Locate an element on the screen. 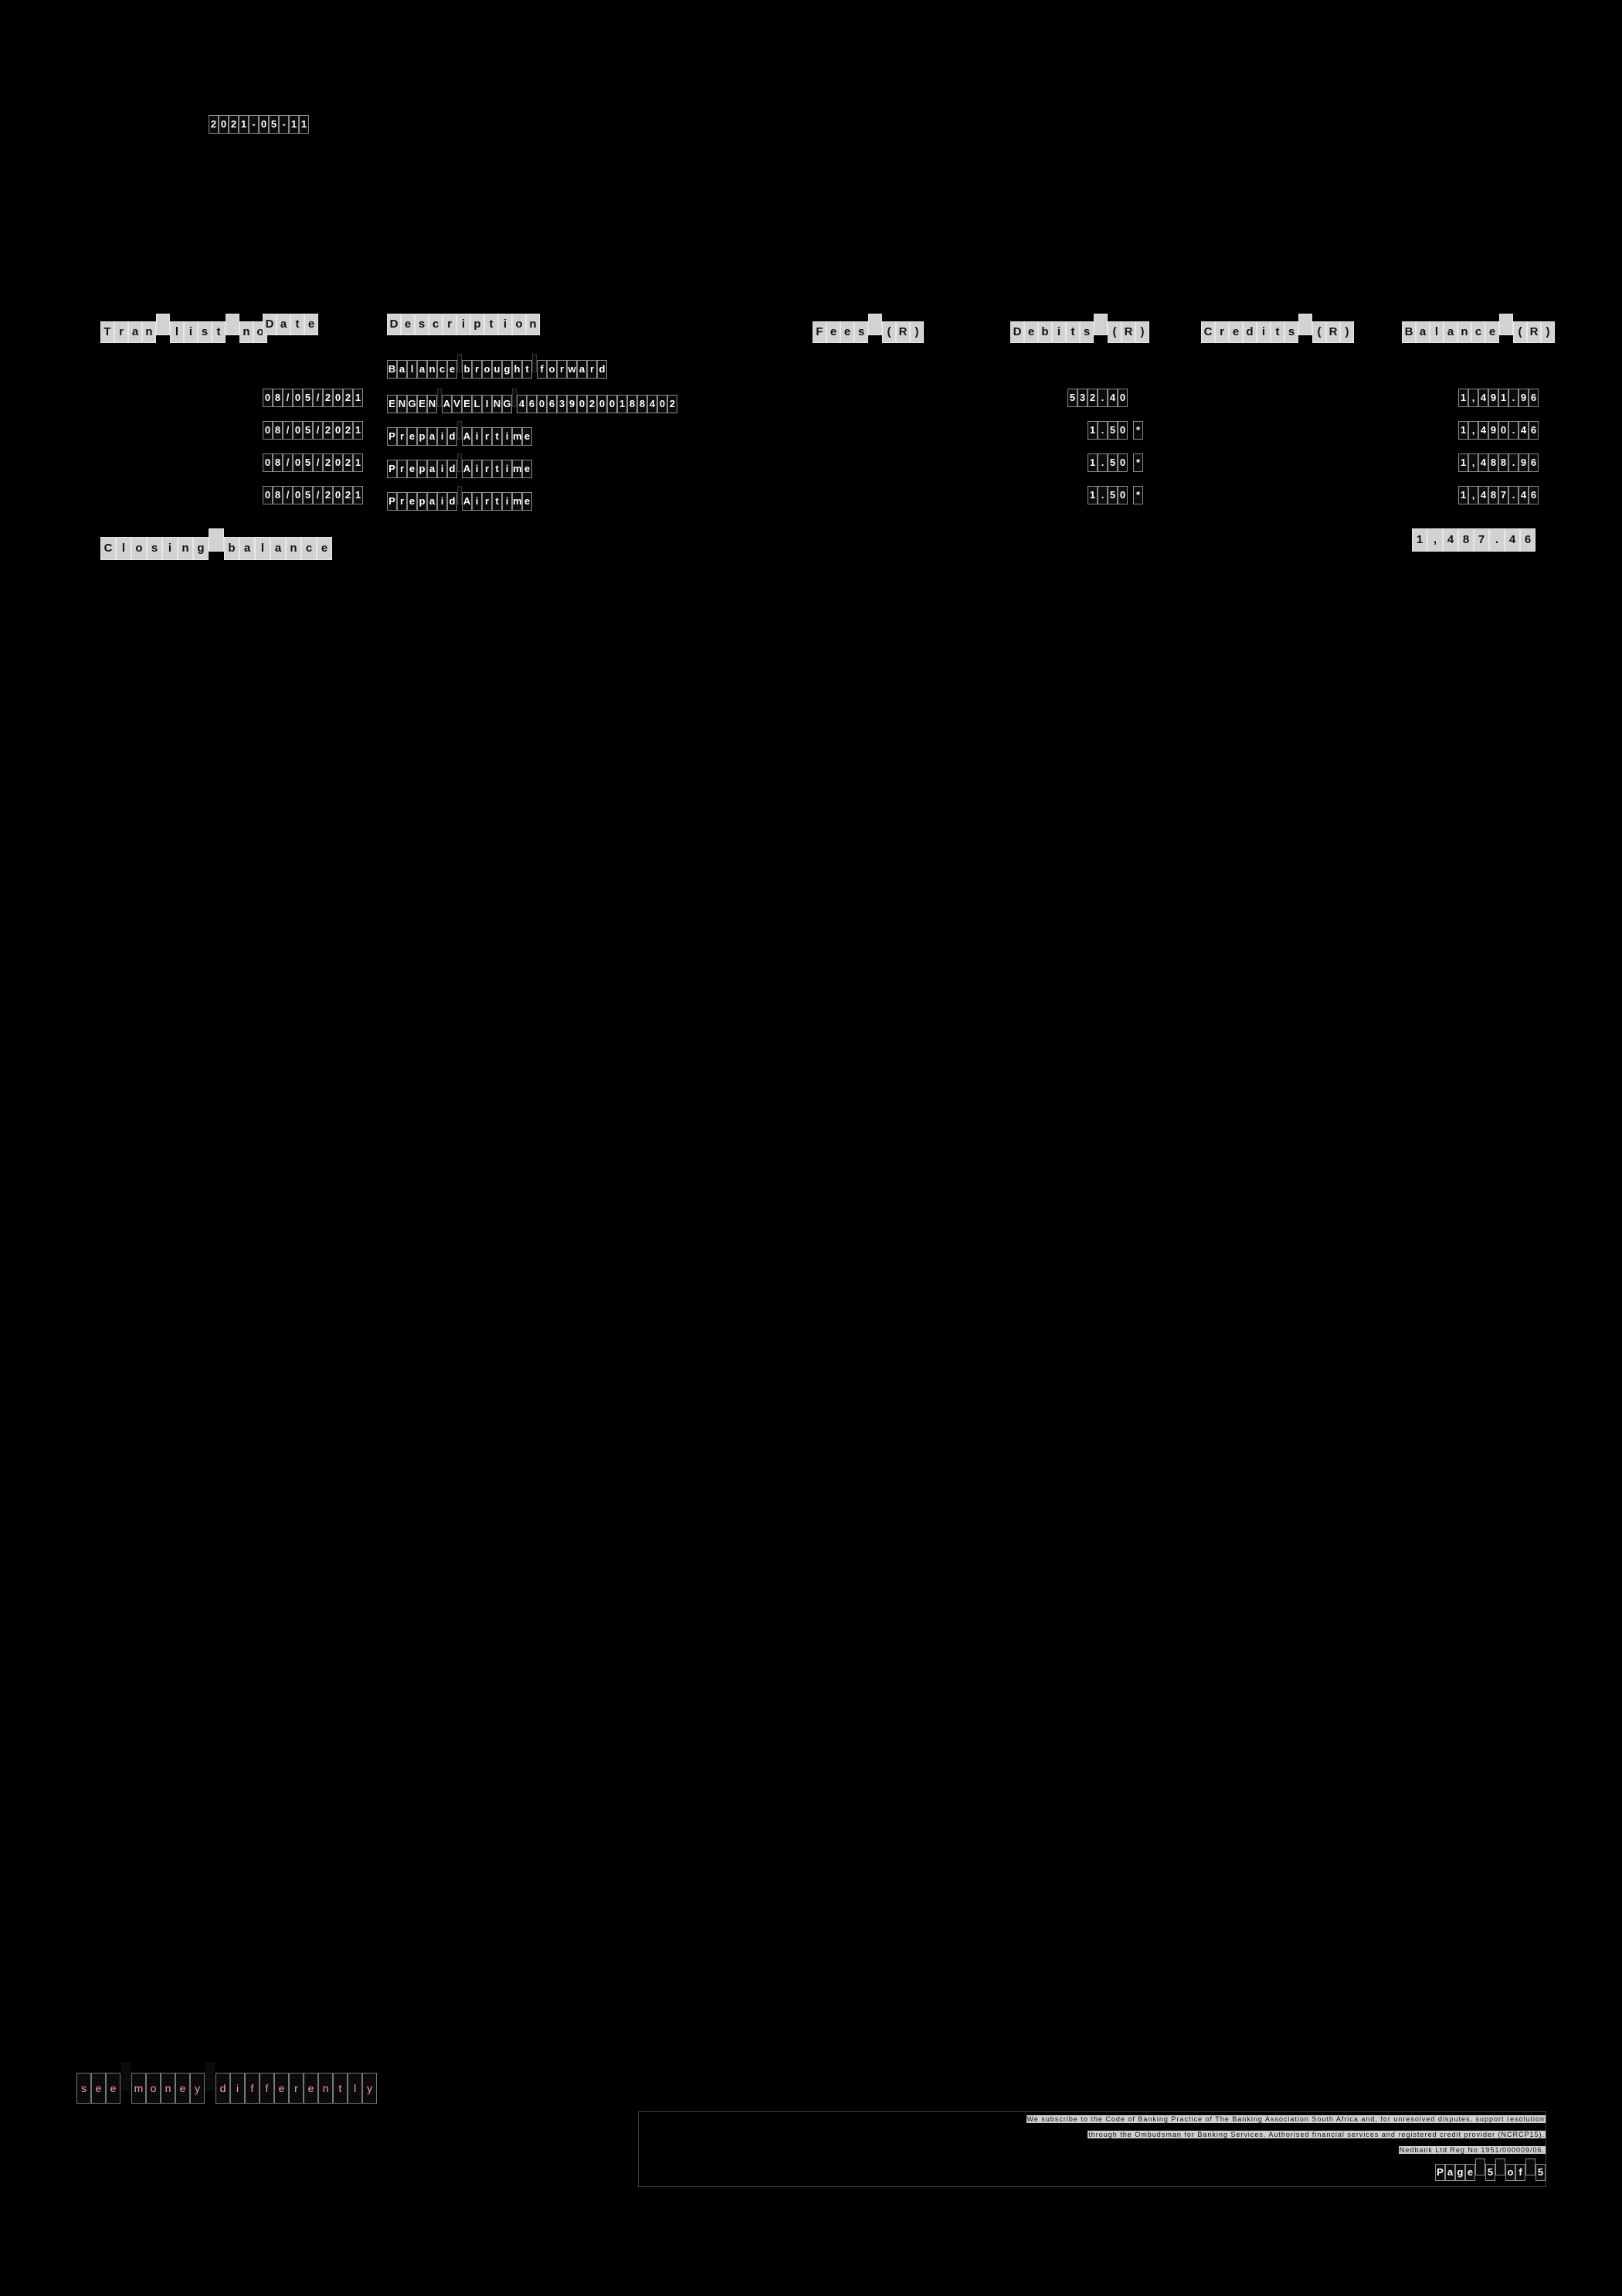 The width and height of the screenshot is (1622, 2296). glyph-tile: b is located at coordinates (231, 548).